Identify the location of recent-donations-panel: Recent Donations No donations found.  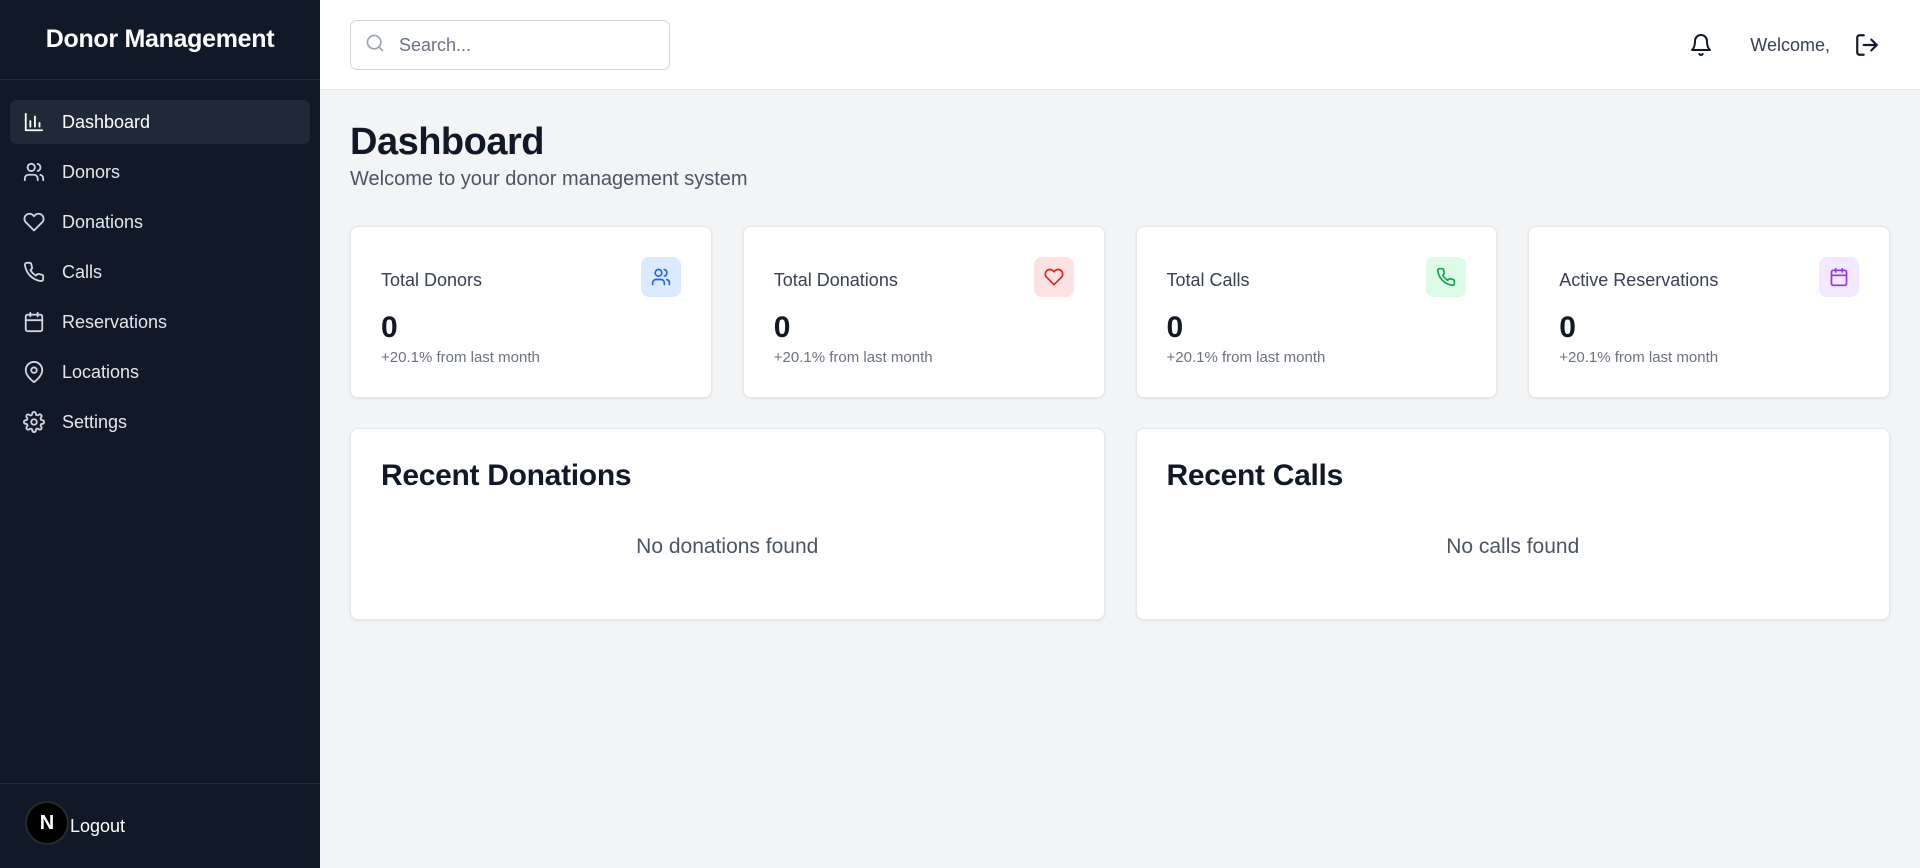
(727, 524).